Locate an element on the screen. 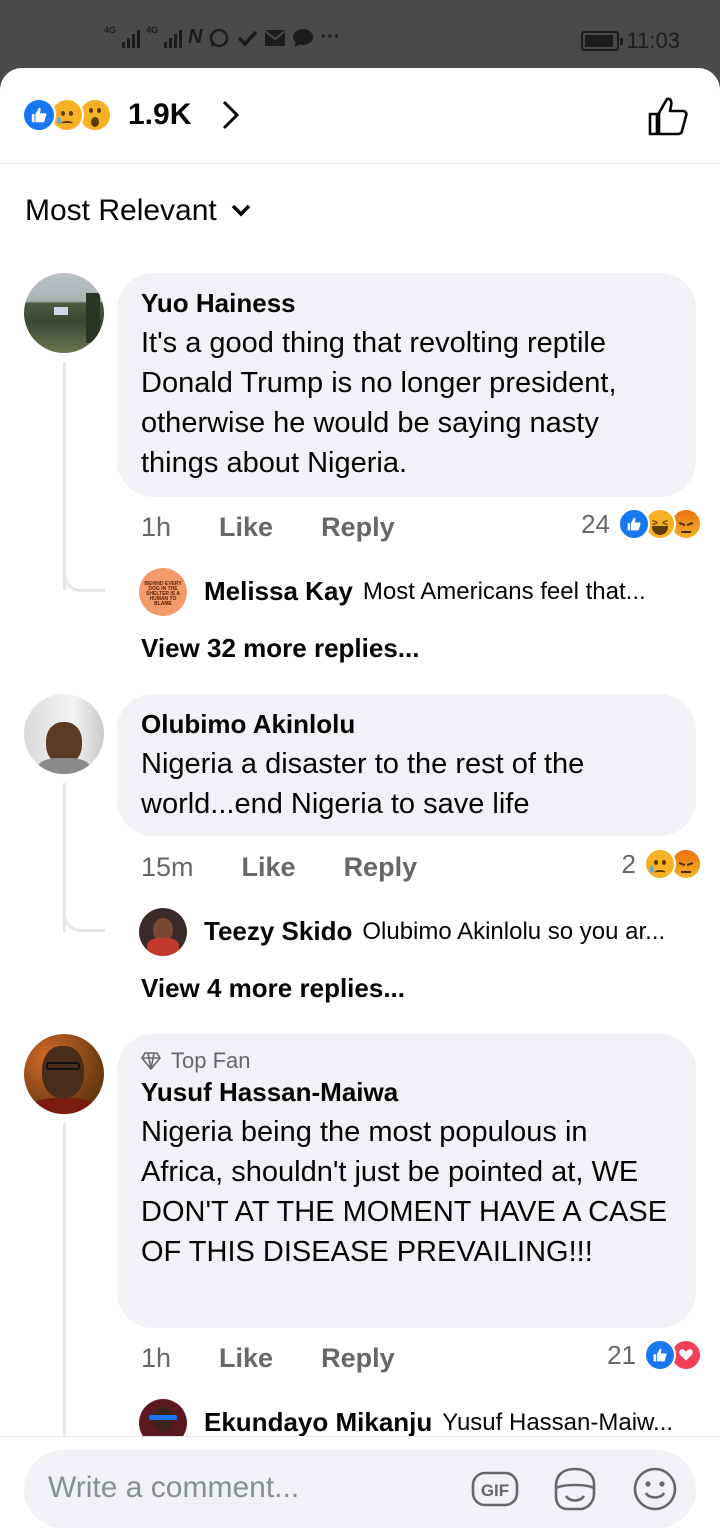  clock: 11:03 is located at coordinates (653, 40).